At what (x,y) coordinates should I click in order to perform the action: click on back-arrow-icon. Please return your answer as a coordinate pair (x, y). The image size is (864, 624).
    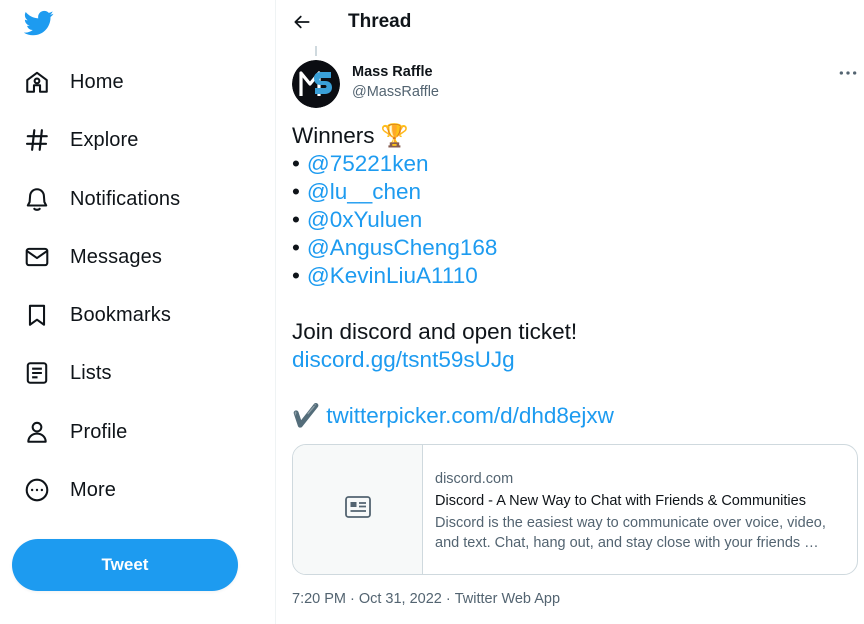
    Looking at the image, I should click on (302, 22).